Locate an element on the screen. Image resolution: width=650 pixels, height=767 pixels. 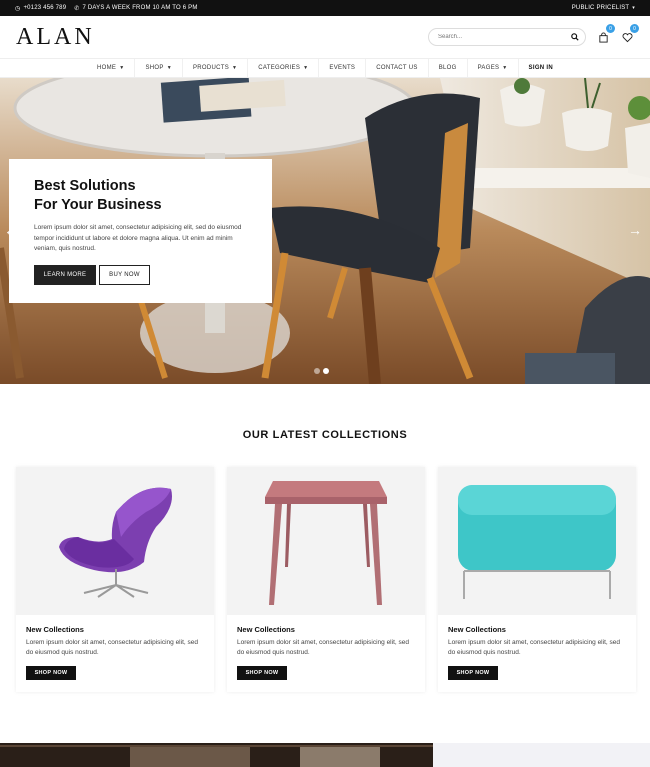
cart-button: 0 is located at coordinates (605, 34).